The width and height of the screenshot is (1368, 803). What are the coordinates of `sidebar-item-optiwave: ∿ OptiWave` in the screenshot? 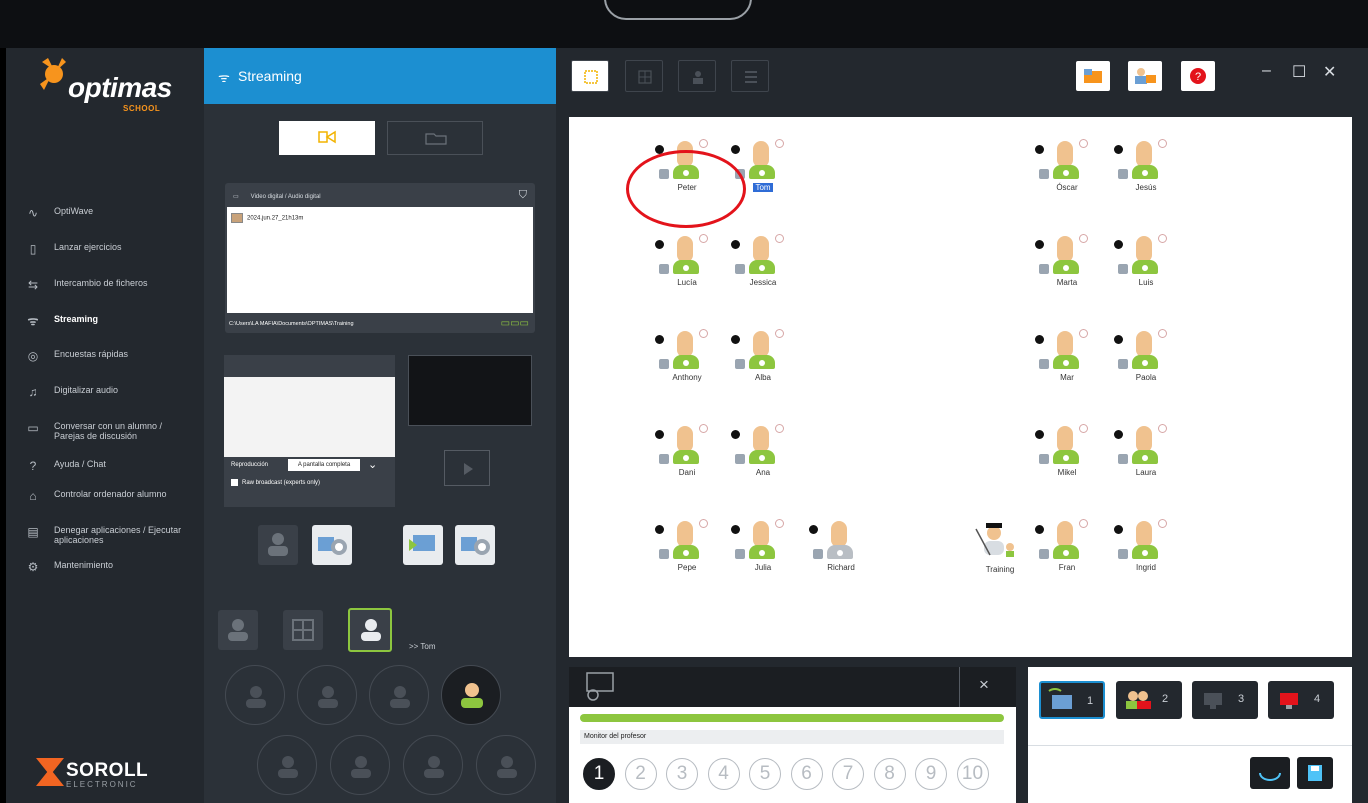 It's located at (59, 213).